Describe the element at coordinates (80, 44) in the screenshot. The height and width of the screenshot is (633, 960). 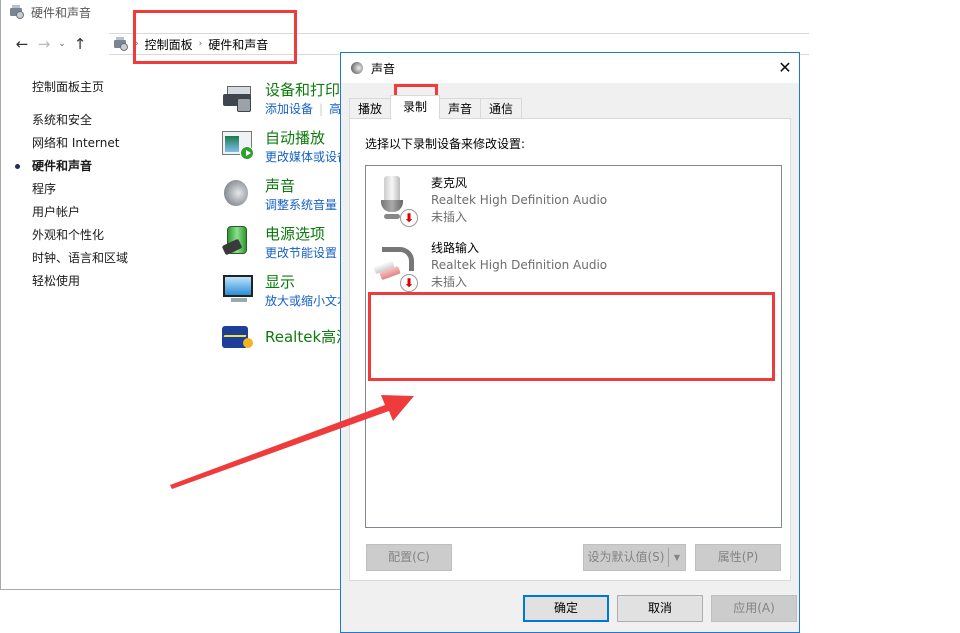
I see `up-button: ↑` at that location.